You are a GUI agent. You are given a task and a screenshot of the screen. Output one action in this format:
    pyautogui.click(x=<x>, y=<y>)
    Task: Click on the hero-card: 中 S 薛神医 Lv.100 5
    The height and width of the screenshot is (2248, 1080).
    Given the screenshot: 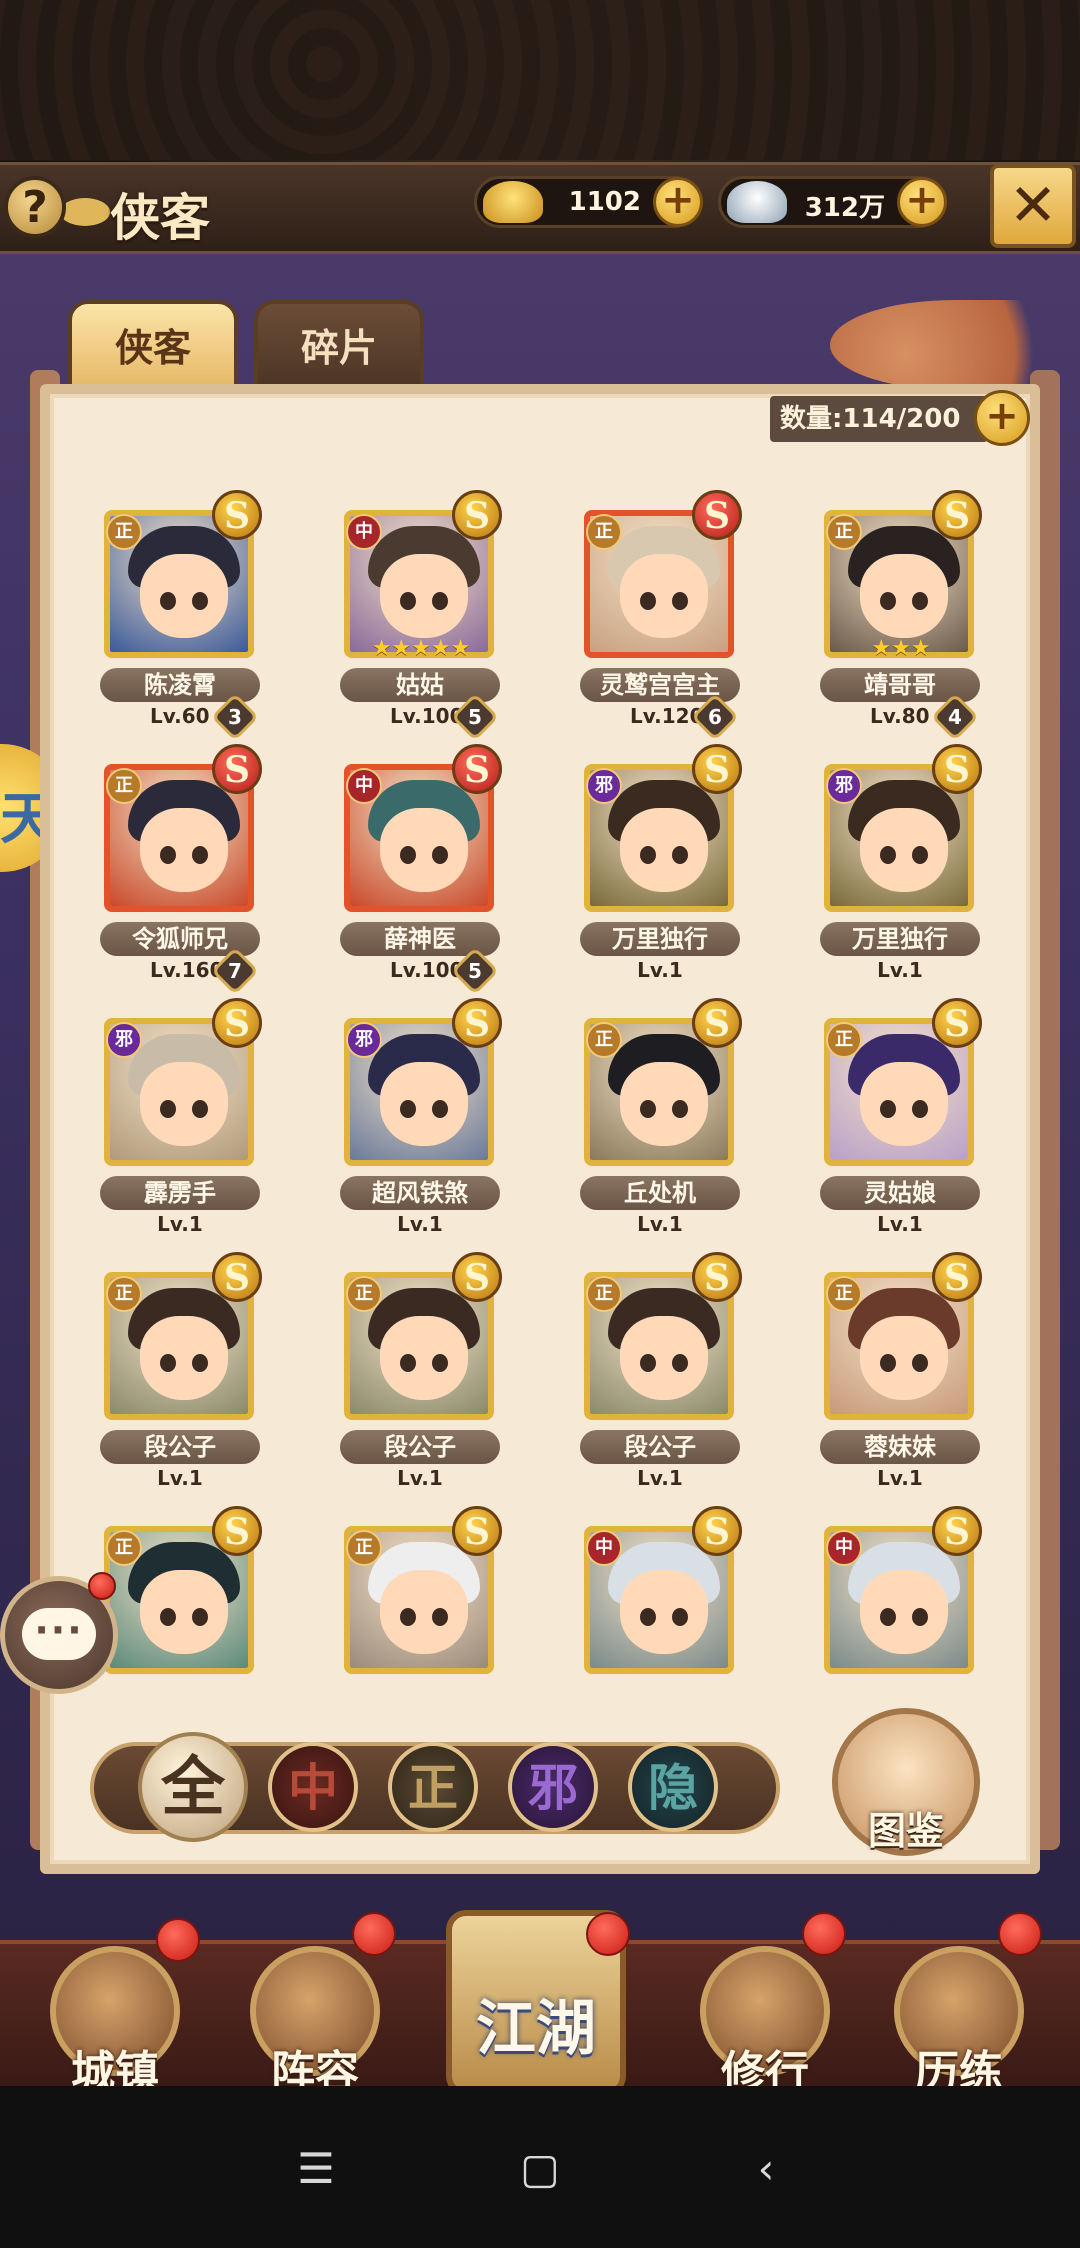 What is the action you would take?
    pyautogui.click(x=421, y=870)
    